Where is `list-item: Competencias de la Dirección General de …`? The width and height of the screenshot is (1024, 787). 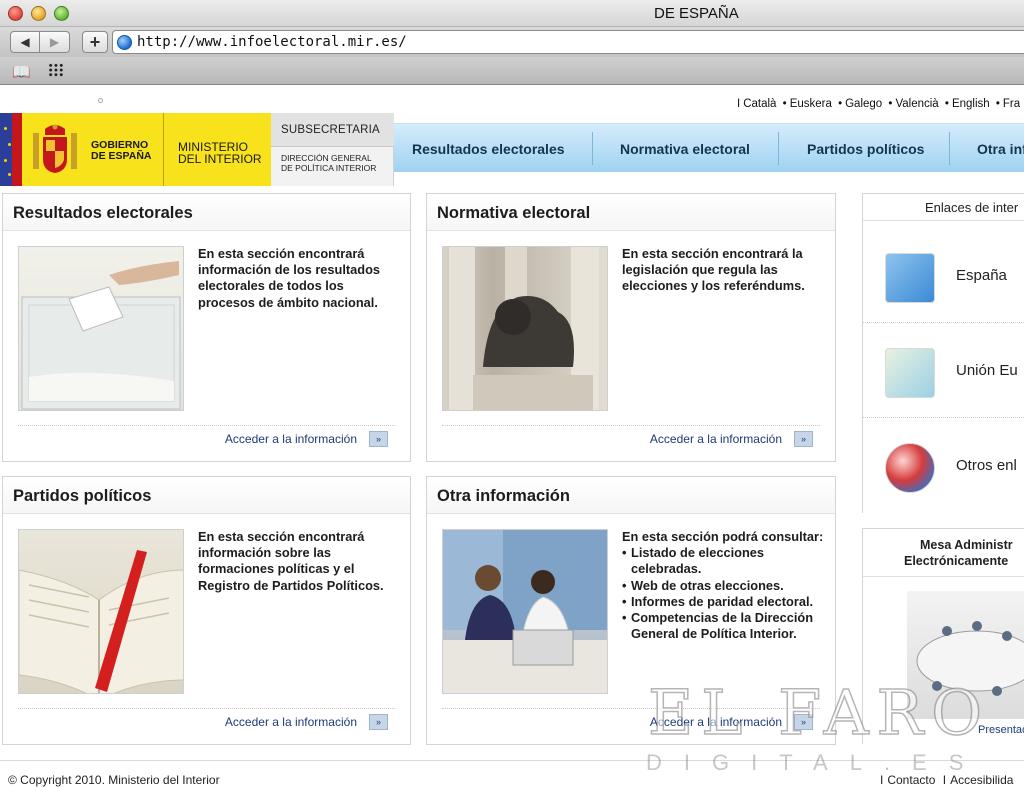 list-item: Competencias de la Dirección General de … is located at coordinates (724, 626).